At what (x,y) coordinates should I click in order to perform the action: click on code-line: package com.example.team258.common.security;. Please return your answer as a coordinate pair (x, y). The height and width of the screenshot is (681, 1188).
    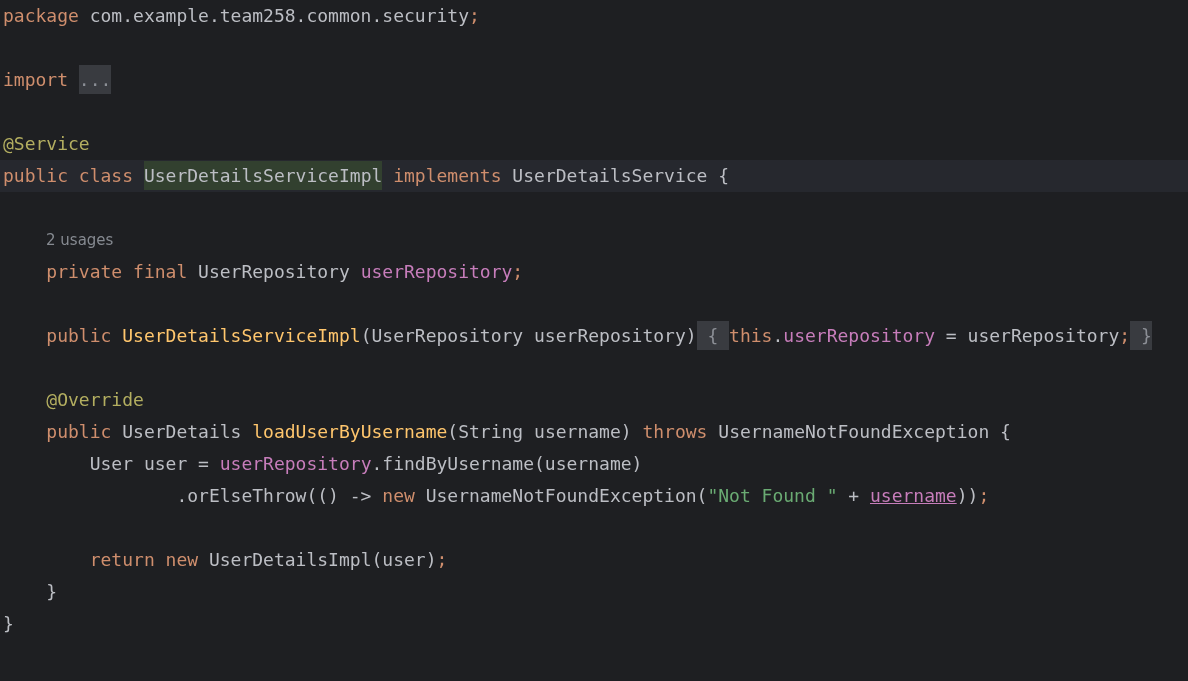
    Looking at the image, I should click on (241, 16).